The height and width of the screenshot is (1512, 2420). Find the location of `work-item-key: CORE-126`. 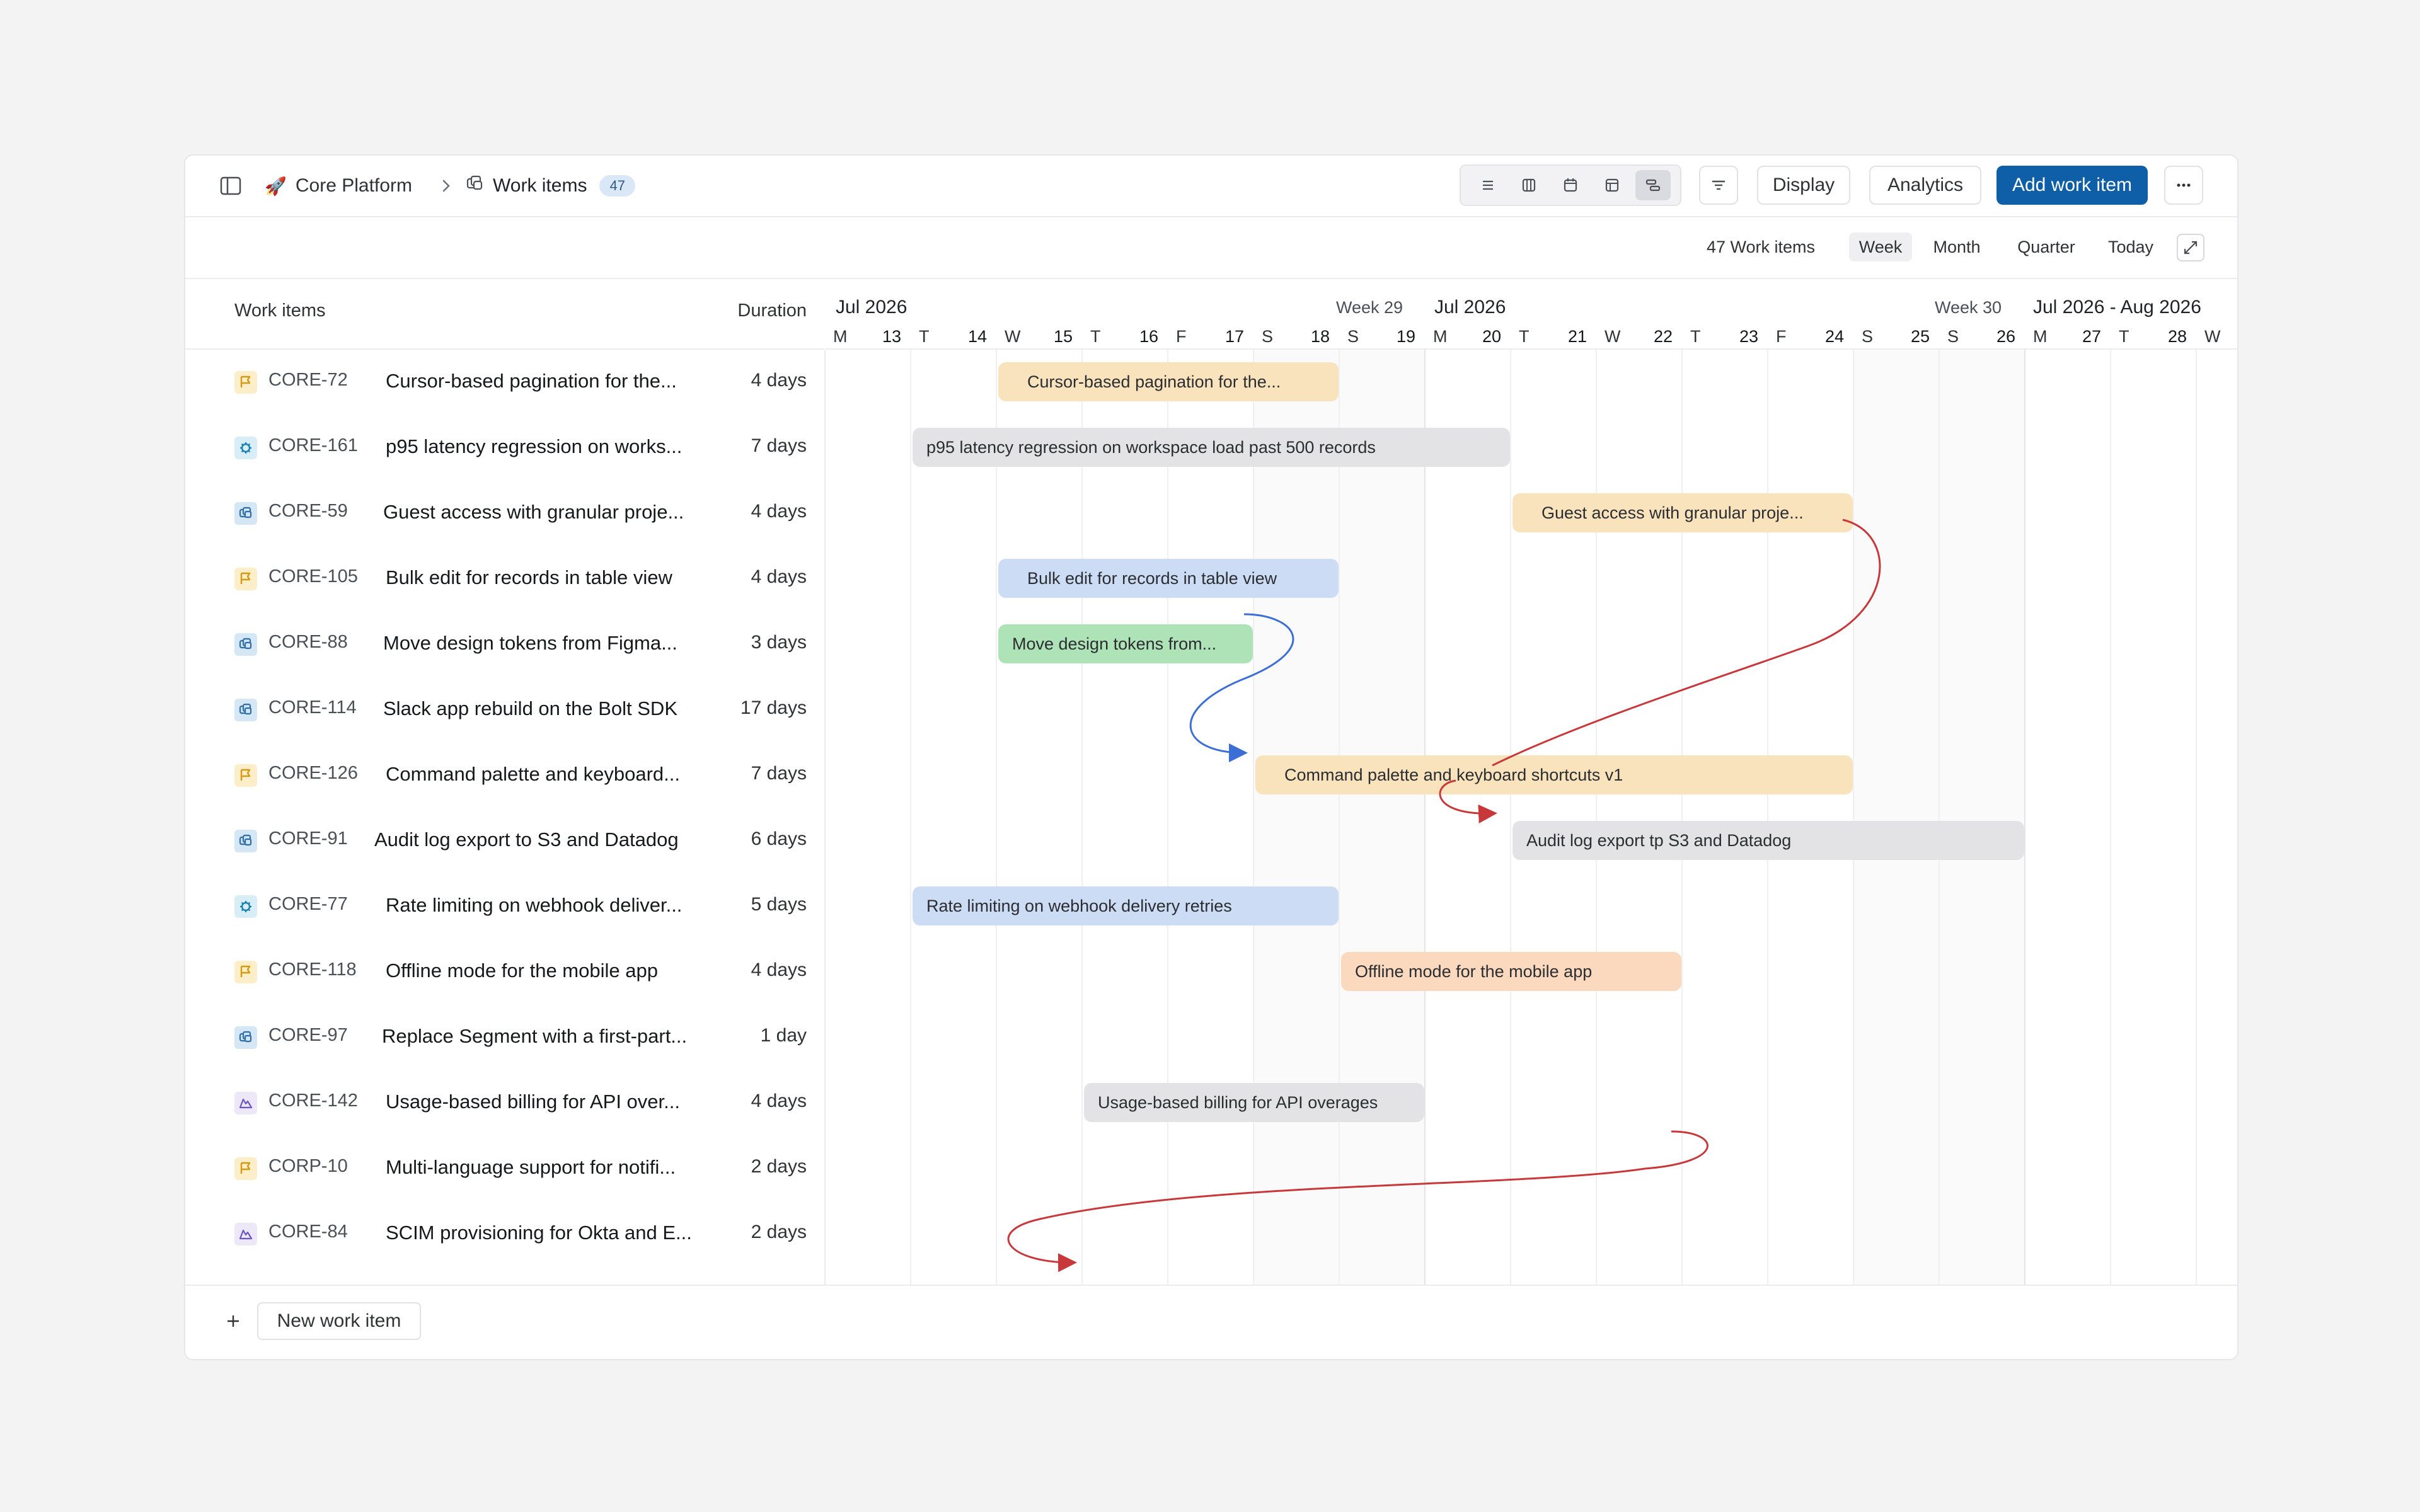

work-item-key: CORE-126 is located at coordinates (313, 773).